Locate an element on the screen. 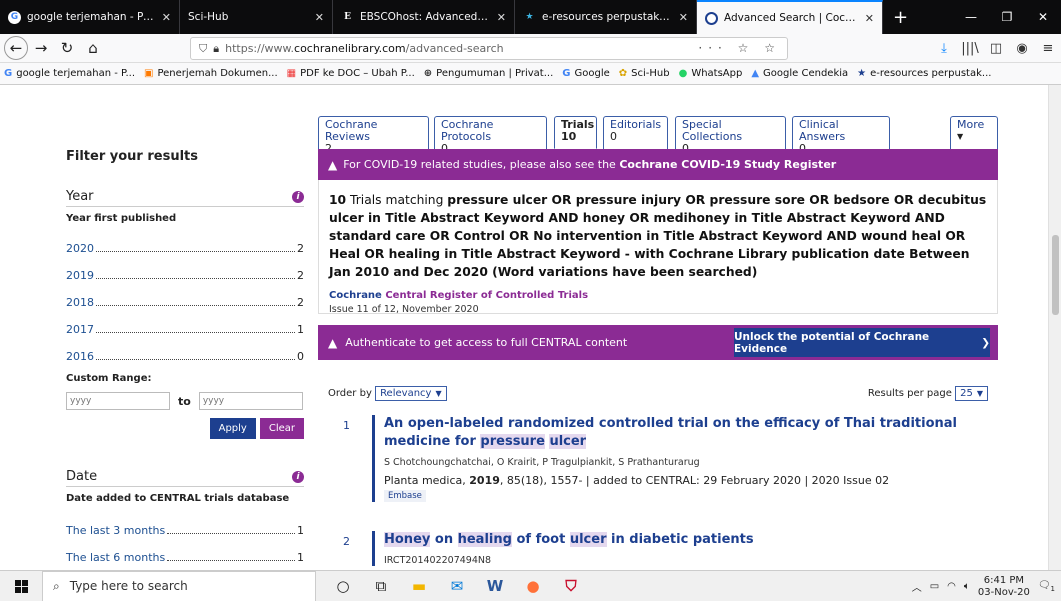 This screenshot has width=1061, height=601. bookmark-label: Sci-Hub is located at coordinates (650, 73).